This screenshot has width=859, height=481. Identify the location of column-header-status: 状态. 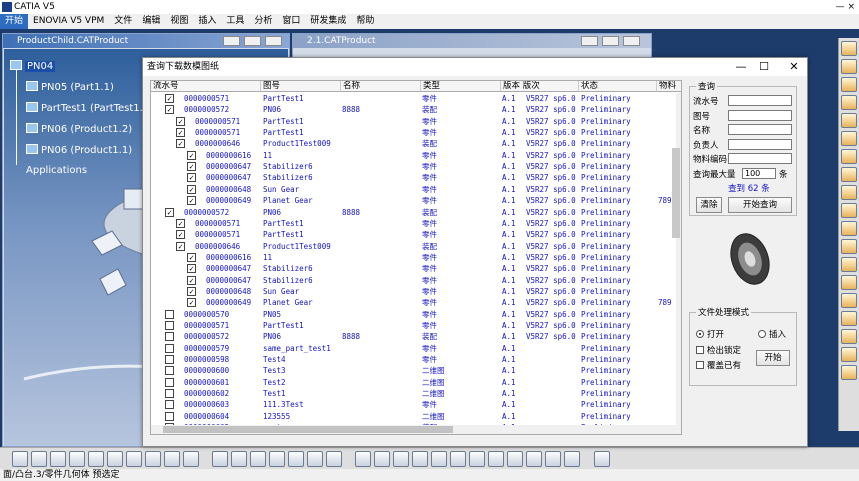
(618, 86).